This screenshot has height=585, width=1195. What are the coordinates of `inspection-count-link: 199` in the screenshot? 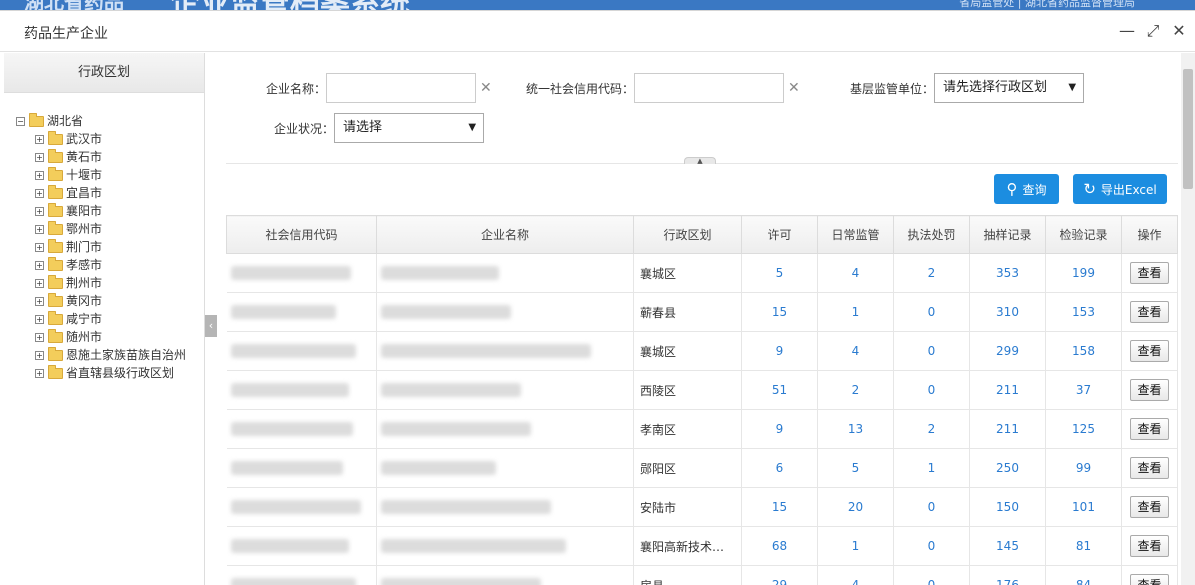 It's located at (1083, 273).